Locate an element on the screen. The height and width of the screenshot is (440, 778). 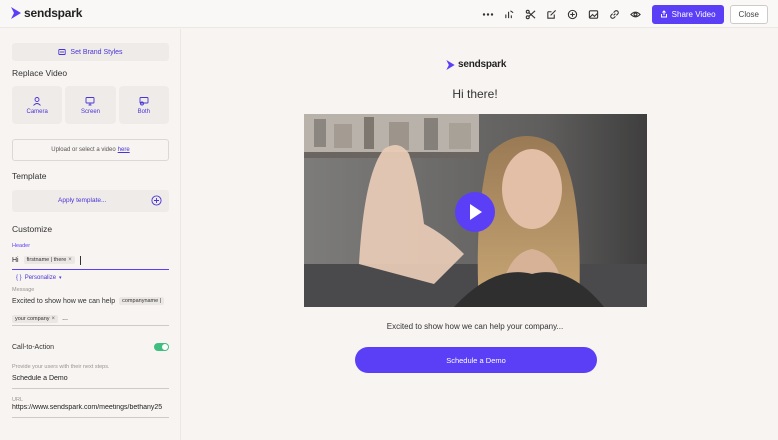
schedule-demo-button: Schedule a Demo is located at coordinates (476, 360).